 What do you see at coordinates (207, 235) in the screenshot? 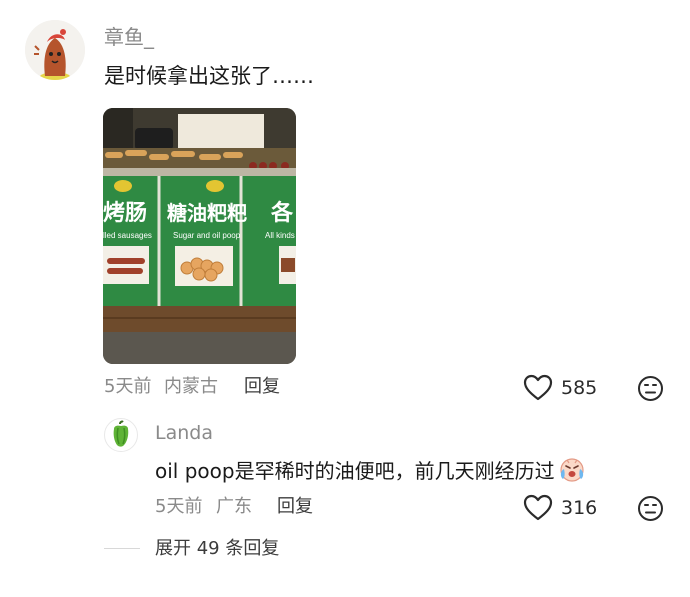
I see `sign-caption-sugar-oil: Sugar and oil poop` at bounding box center [207, 235].